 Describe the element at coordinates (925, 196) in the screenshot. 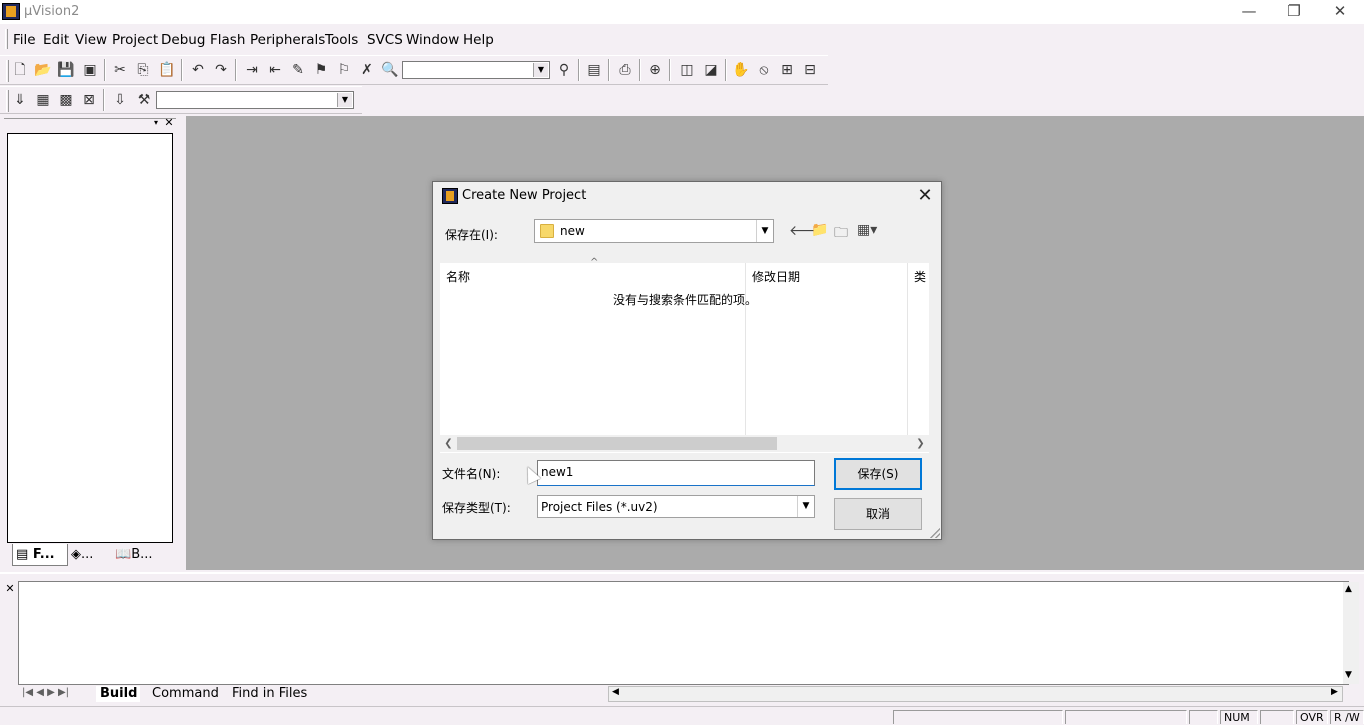

I see `dialog-close-icon: ✕` at that location.